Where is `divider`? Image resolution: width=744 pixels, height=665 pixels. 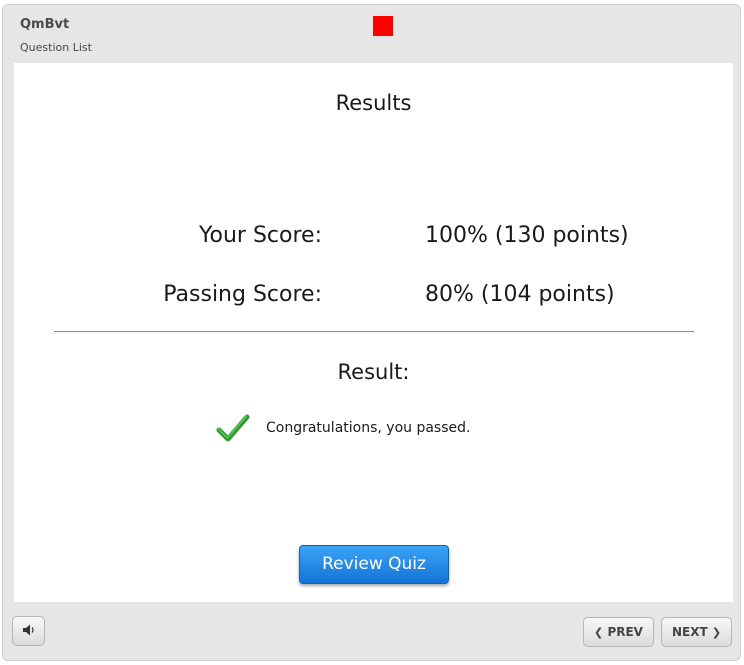 divider is located at coordinates (374, 331).